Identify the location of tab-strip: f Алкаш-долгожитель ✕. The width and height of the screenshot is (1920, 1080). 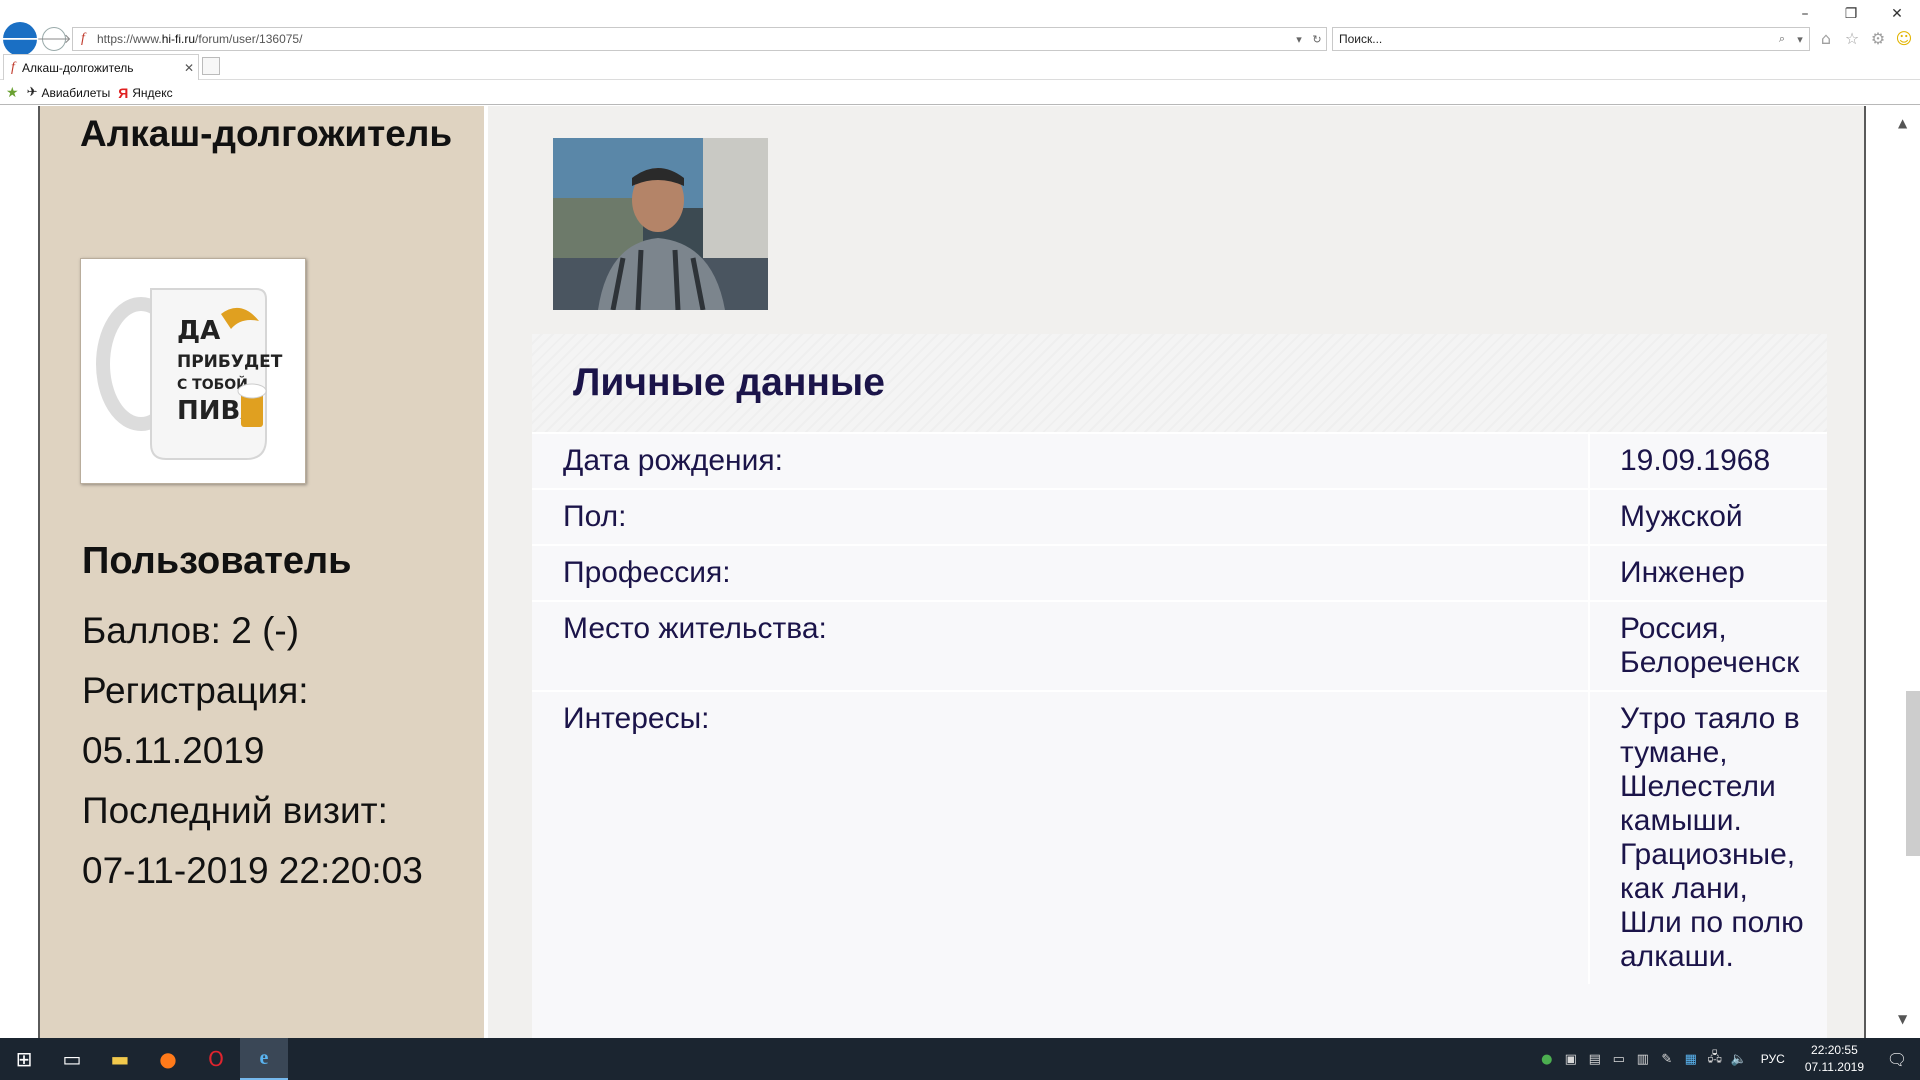
(960, 67).